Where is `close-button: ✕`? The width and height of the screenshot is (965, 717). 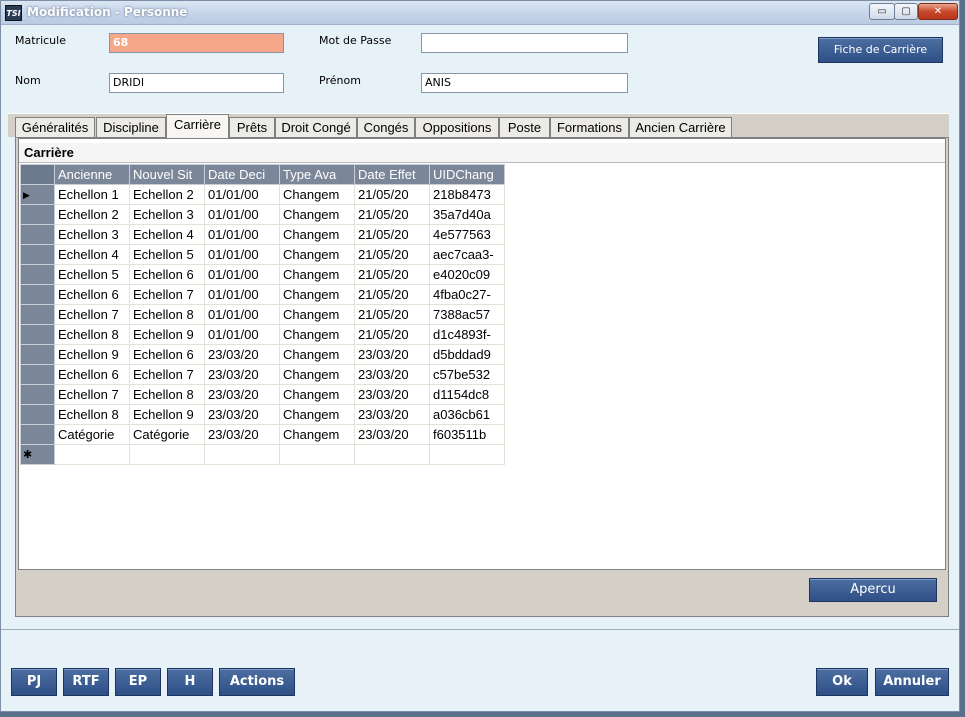
close-button: ✕ is located at coordinates (938, 11).